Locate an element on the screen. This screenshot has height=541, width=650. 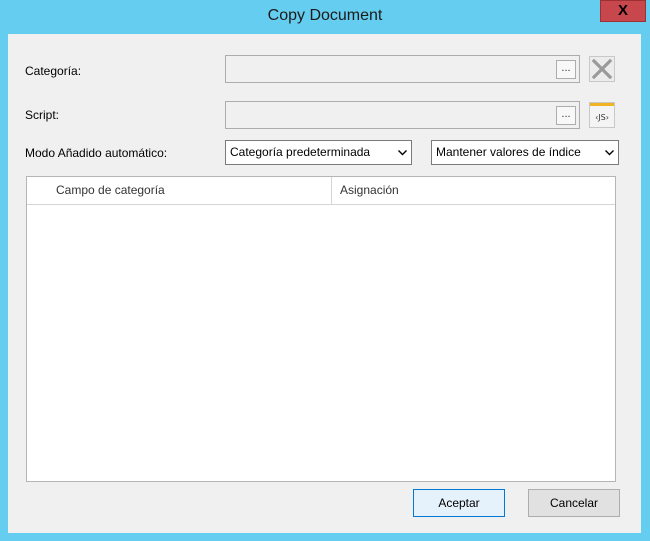
column-header-campo: Campo de categoría is located at coordinates (179, 190).